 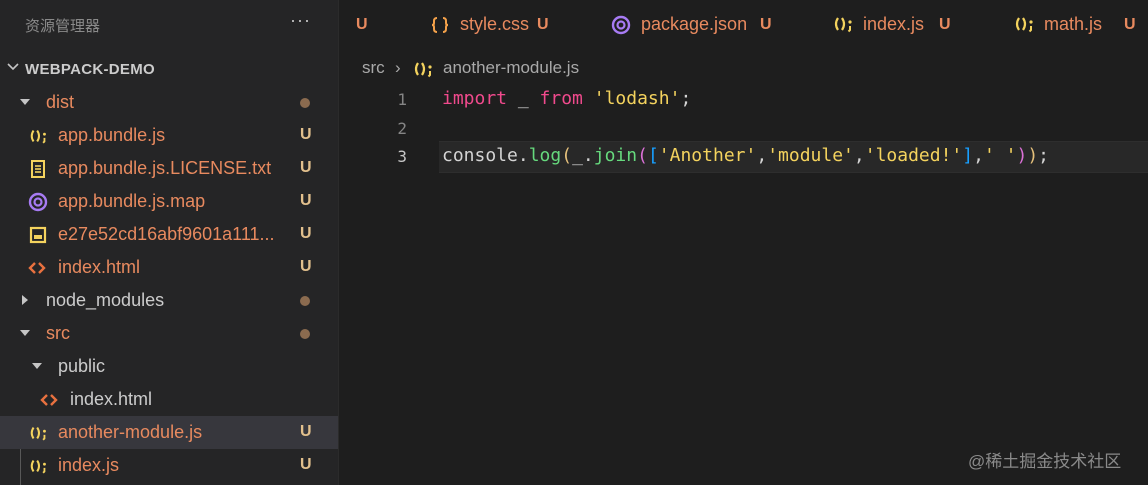 I want to click on tree-folder-dist: dist, so click(x=169, y=102).